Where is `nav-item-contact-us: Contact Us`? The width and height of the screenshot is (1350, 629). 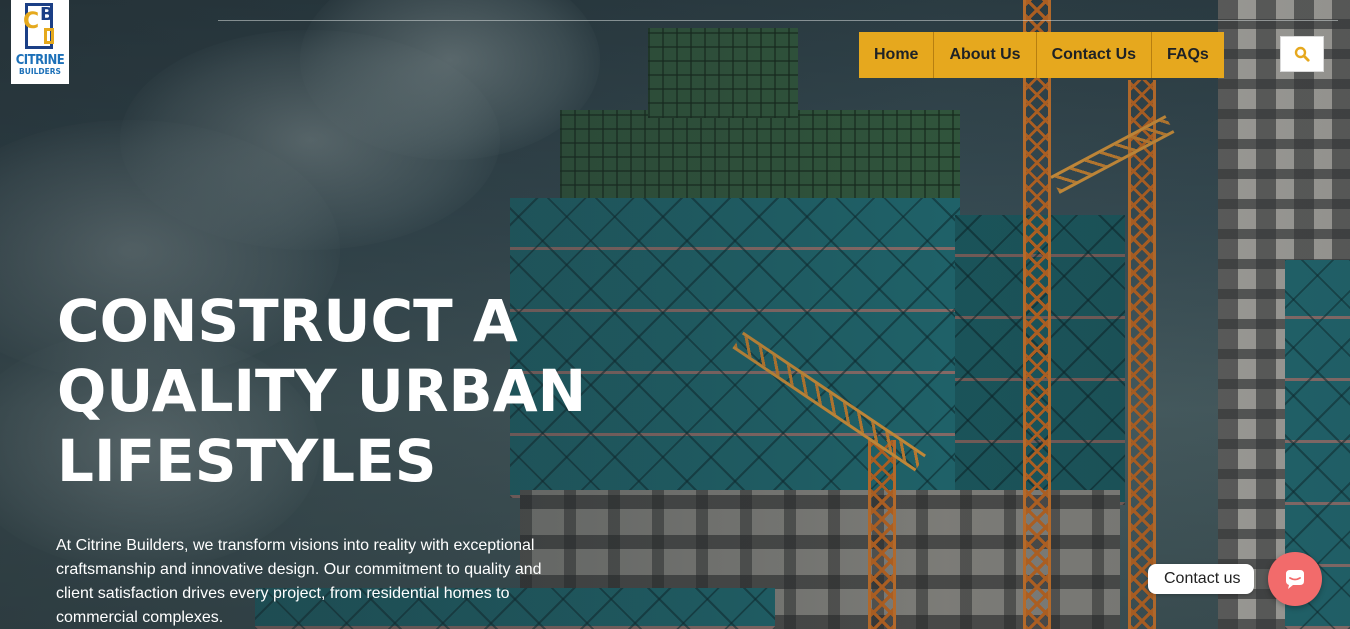 nav-item-contact-us: Contact Us is located at coordinates (1095, 55).